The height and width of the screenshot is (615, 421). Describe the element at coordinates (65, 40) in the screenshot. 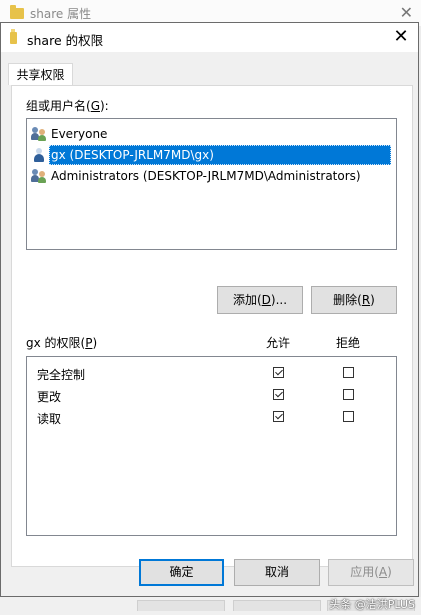

I see `dialog-title: share 的权限` at that location.